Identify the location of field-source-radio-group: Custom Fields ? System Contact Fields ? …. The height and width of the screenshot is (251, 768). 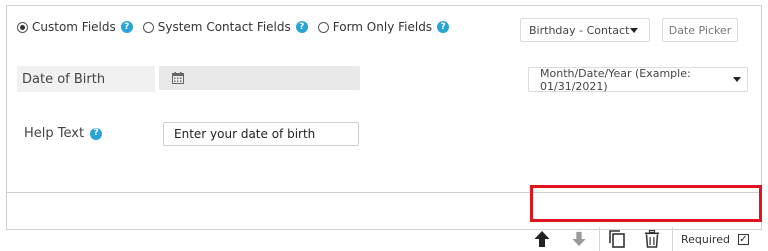
(238, 27).